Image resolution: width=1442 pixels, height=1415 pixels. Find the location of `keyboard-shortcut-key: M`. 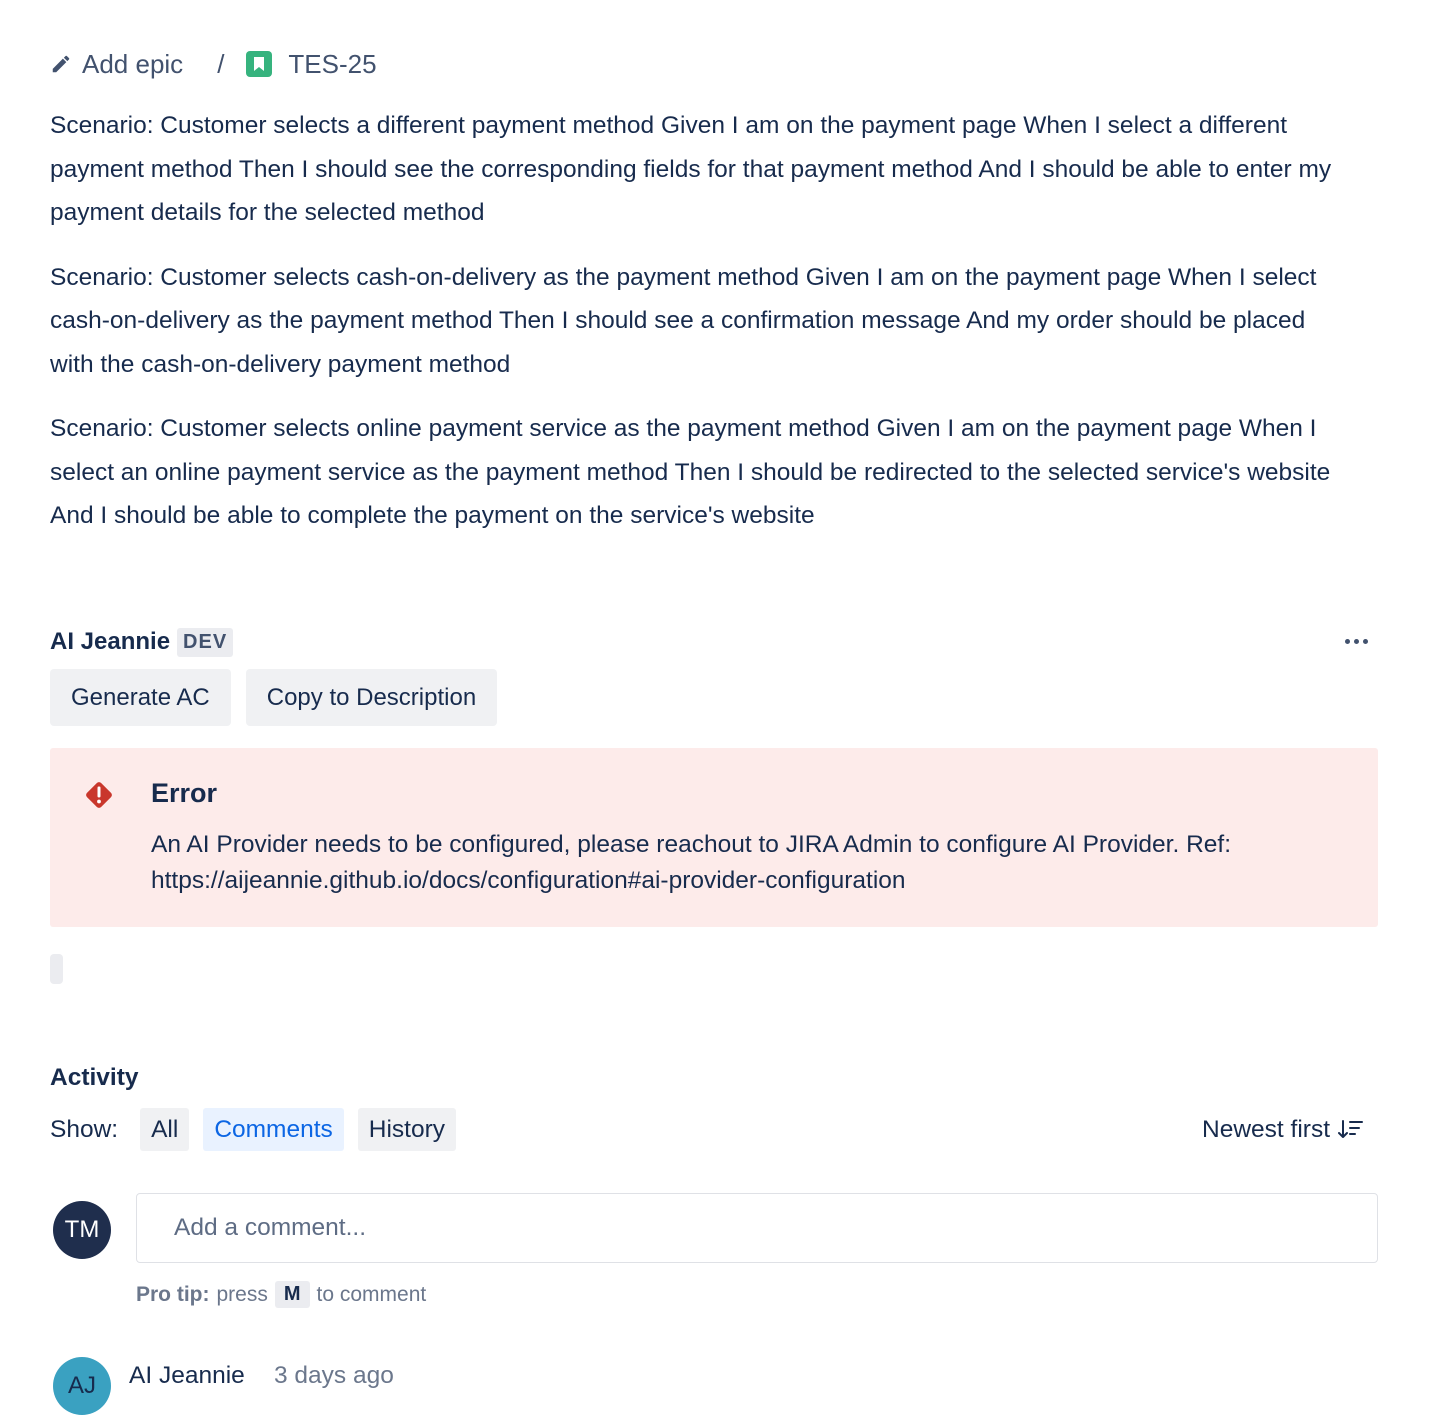

keyboard-shortcut-key: M is located at coordinates (292, 1294).